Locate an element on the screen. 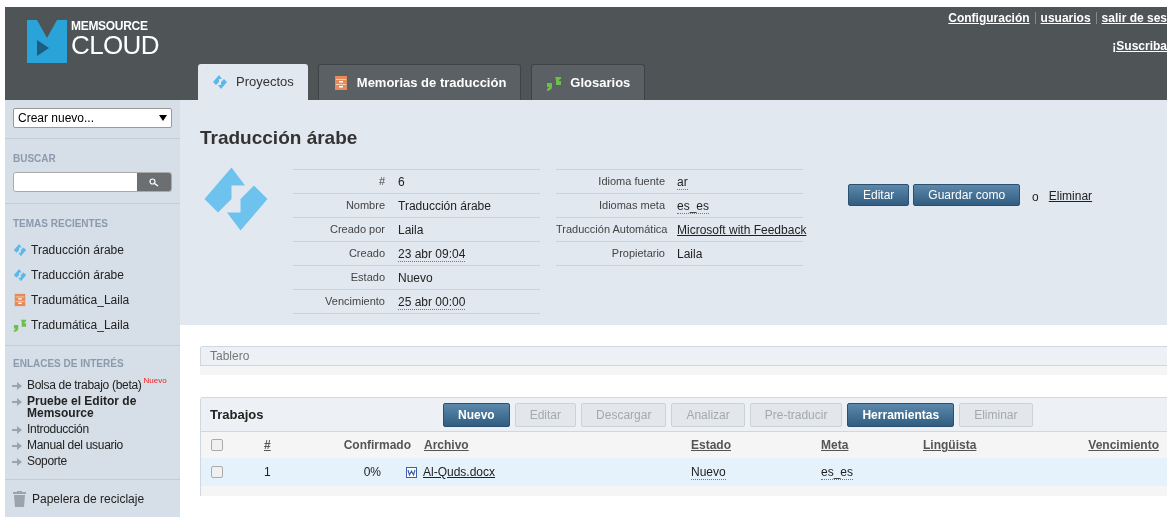  action-button: Editar is located at coordinates (879, 194).